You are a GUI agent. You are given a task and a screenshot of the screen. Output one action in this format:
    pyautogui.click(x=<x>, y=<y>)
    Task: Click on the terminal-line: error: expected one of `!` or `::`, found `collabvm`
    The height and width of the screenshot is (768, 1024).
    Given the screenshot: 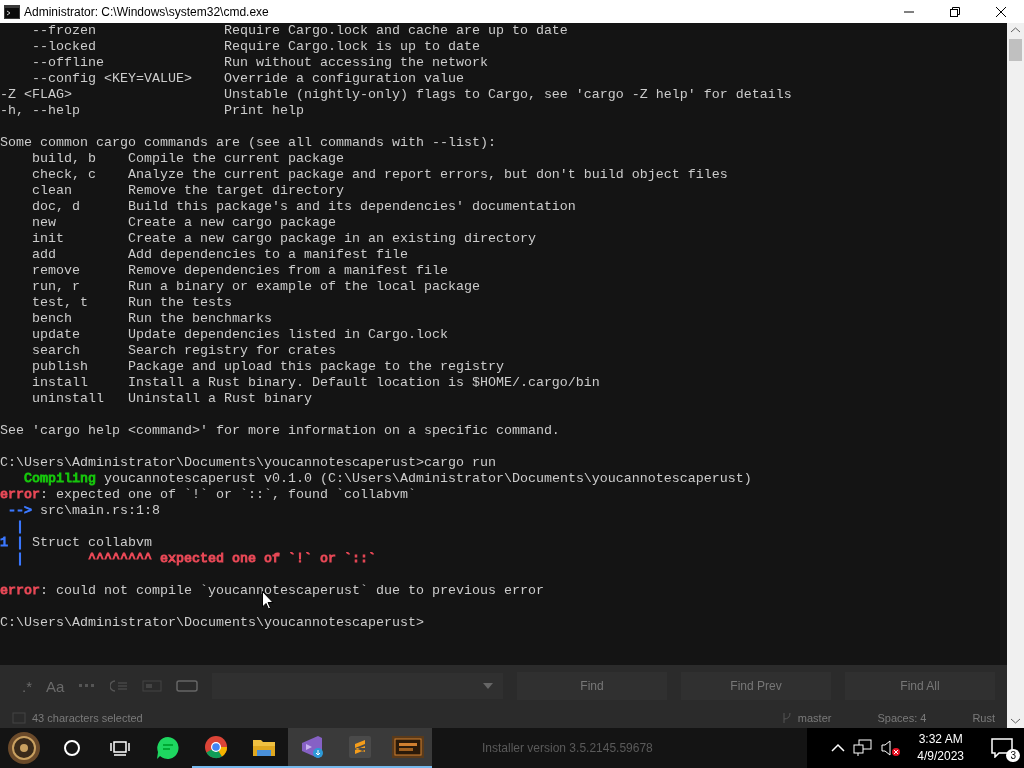 What is the action you would take?
    pyautogui.click(x=208, y=495)
    